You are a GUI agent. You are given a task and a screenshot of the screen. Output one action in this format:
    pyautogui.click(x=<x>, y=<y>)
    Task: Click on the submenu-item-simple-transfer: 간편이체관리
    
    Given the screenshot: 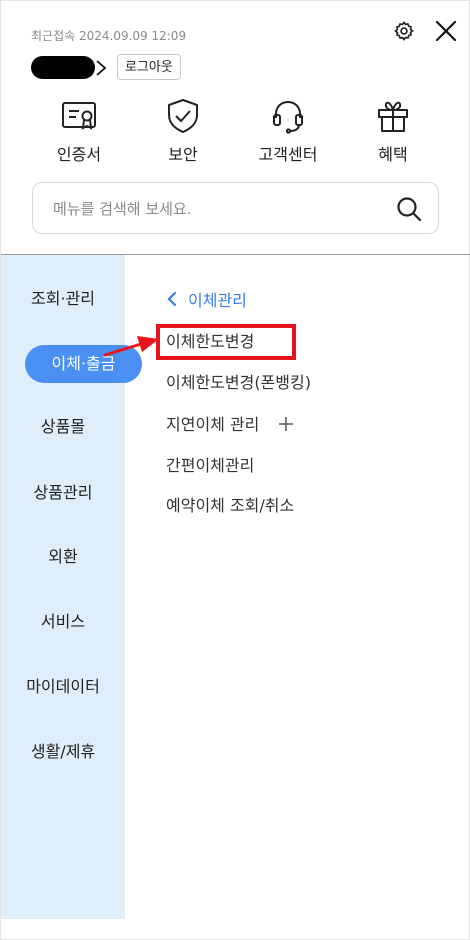 What is the action you would take?
    pyautogui.click(x=210, y=466)
    